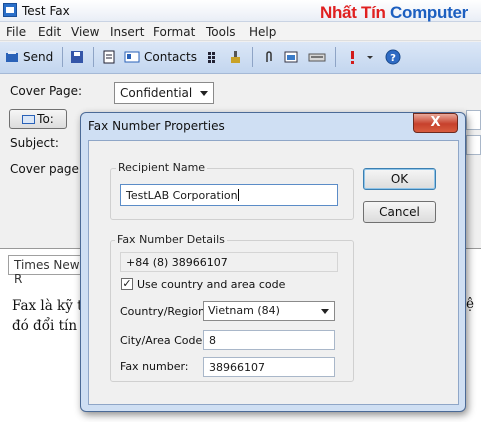  What do you see at coordinates (212, 340) in the screenshot?
I see `city-area-code-value: 8` at bounding box center [212, 340].